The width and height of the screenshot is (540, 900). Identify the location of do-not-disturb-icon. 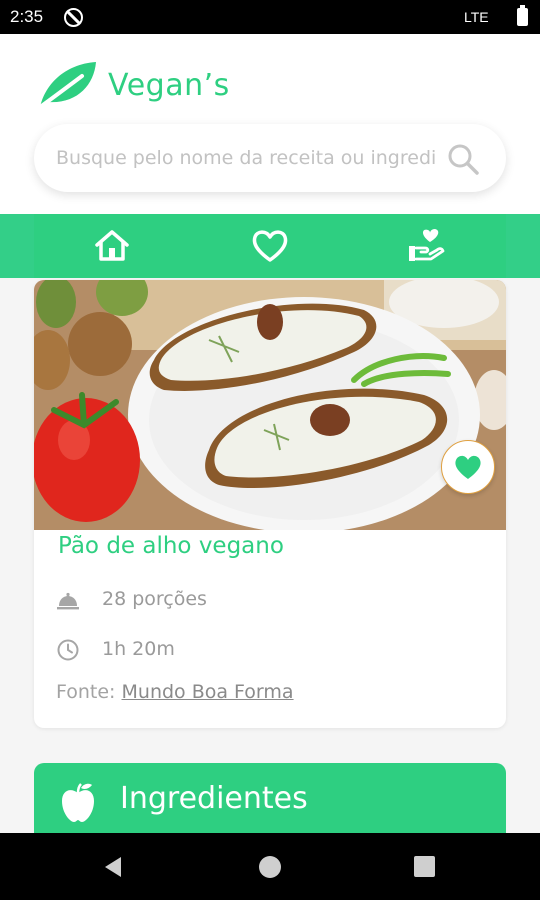
(73, 17).